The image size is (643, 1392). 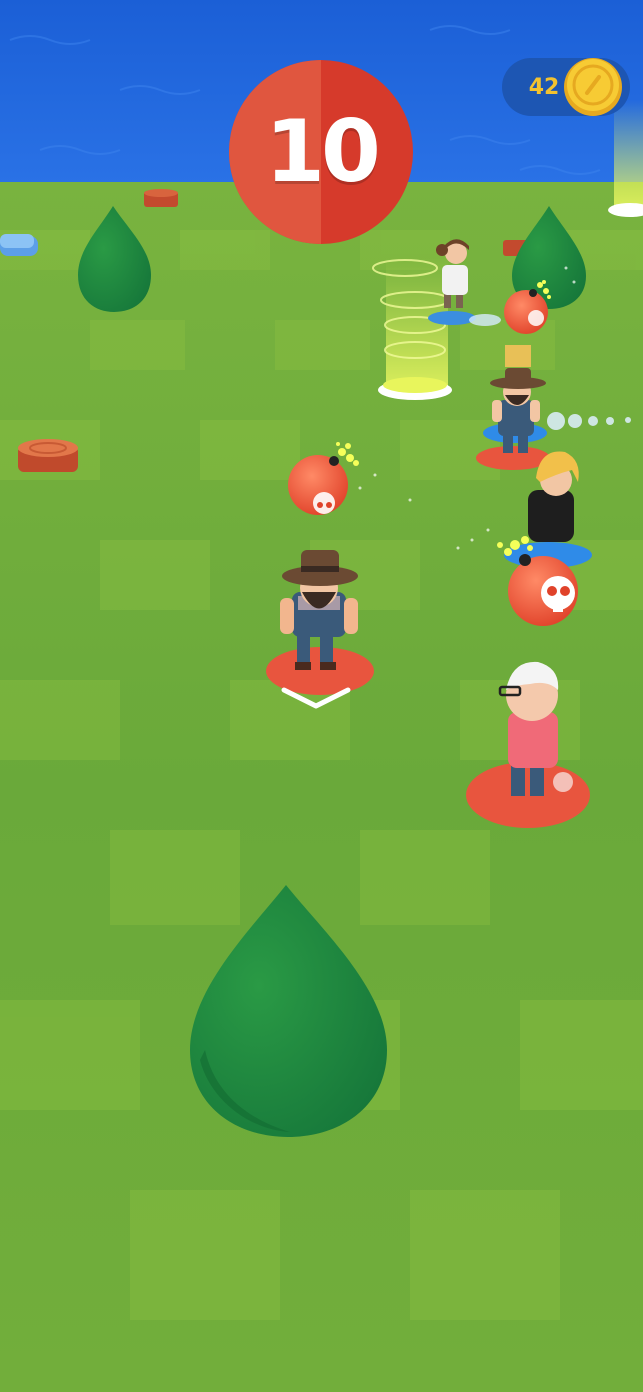 I want to click on blue-pad, so click(x=19, y=245).